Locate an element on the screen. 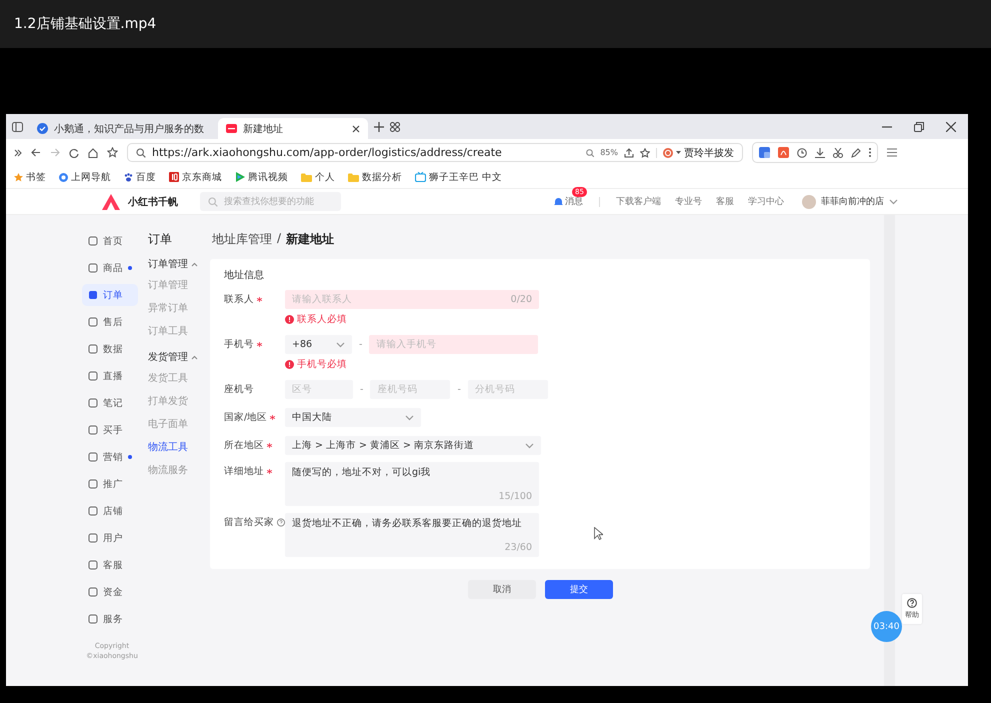  bookmark: 数据分析 is located at coordinates (375, 177).